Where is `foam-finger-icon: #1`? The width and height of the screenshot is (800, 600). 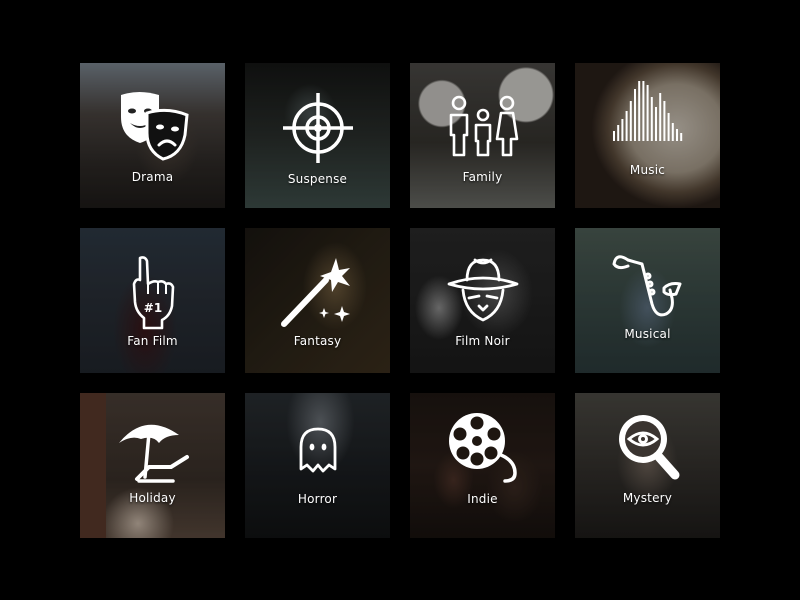 foam-finger-icon: #1 is located at coordinates (153, 292).